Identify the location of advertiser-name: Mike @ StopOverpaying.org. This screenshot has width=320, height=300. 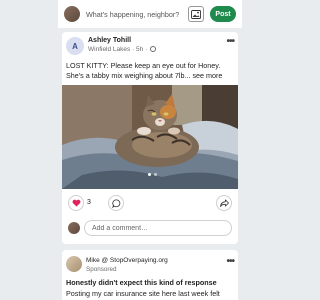
(127, 260).